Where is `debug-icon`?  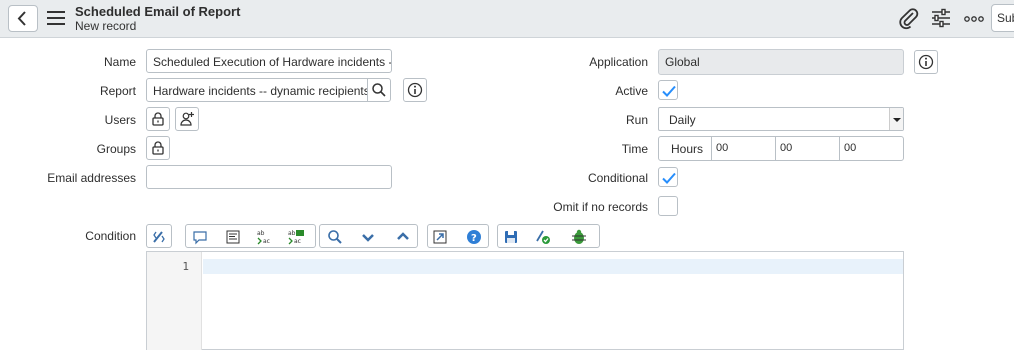 debug-icon is located at coordinates (579, 237).